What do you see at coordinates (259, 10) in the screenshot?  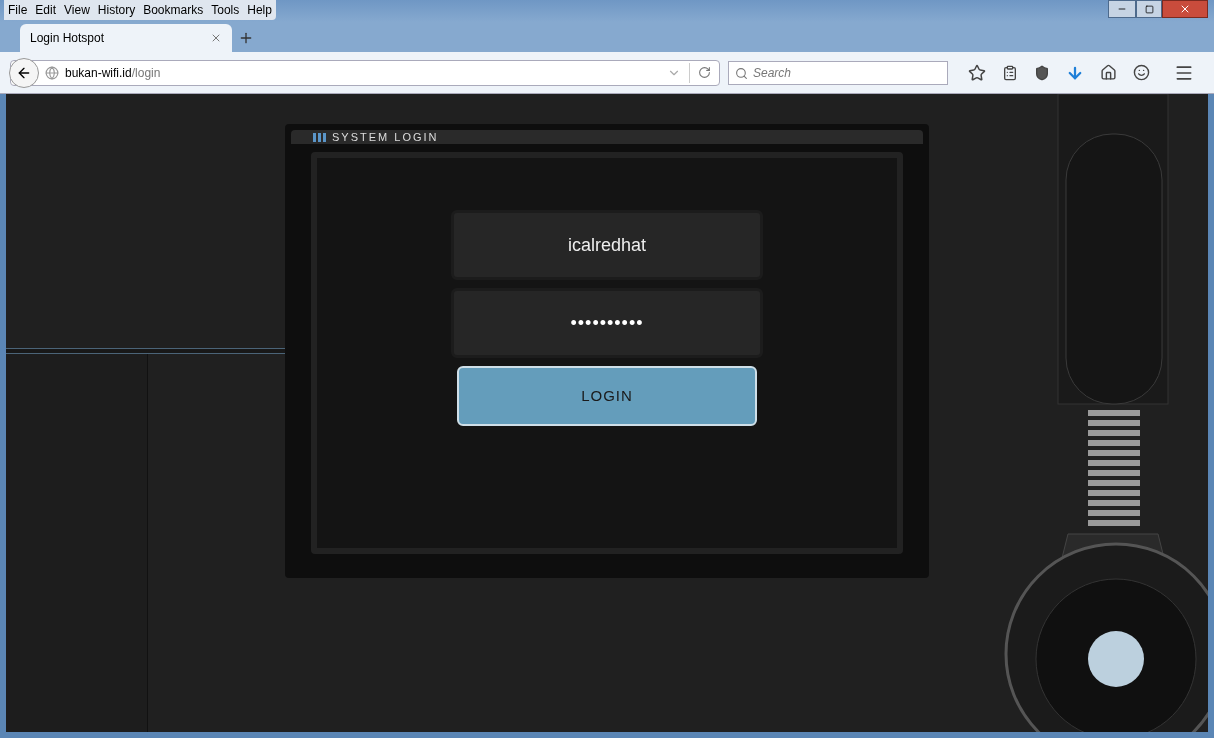 I see `menu-item: Help` at bounding box center [259, 10].